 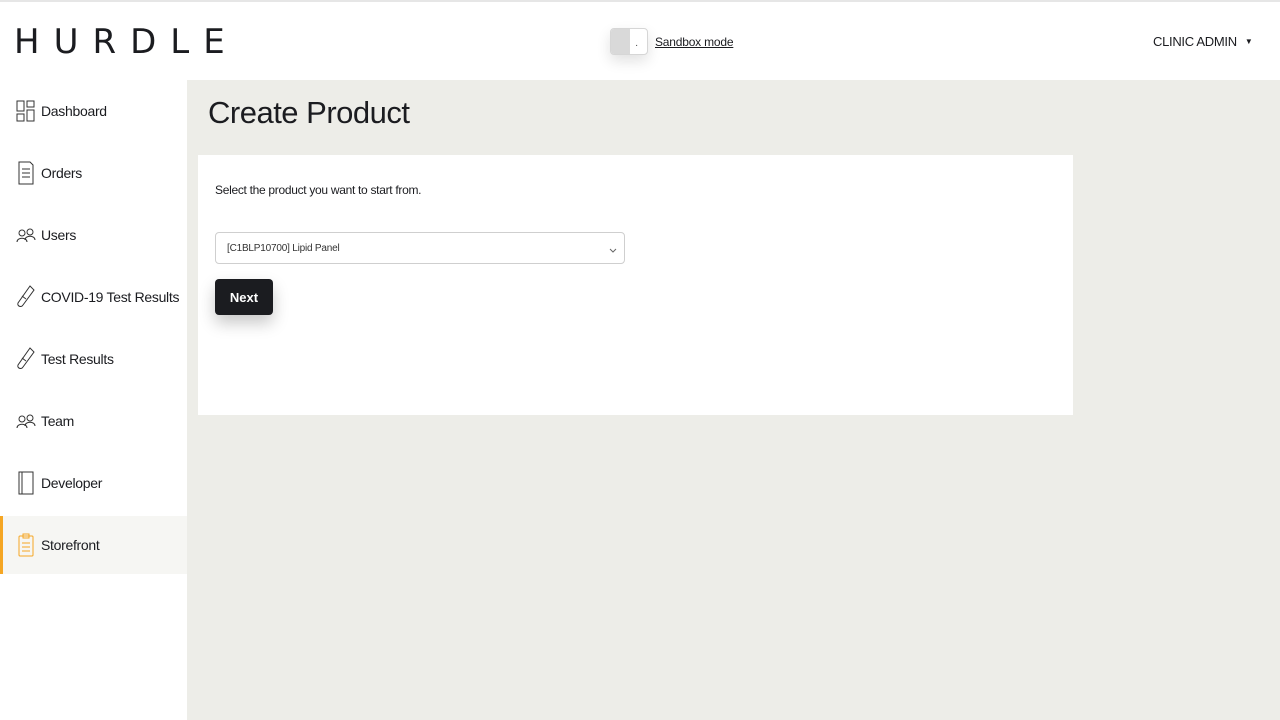 I want to click on sidebar-item-test-results: Test Results, so click(x=93, y=359).